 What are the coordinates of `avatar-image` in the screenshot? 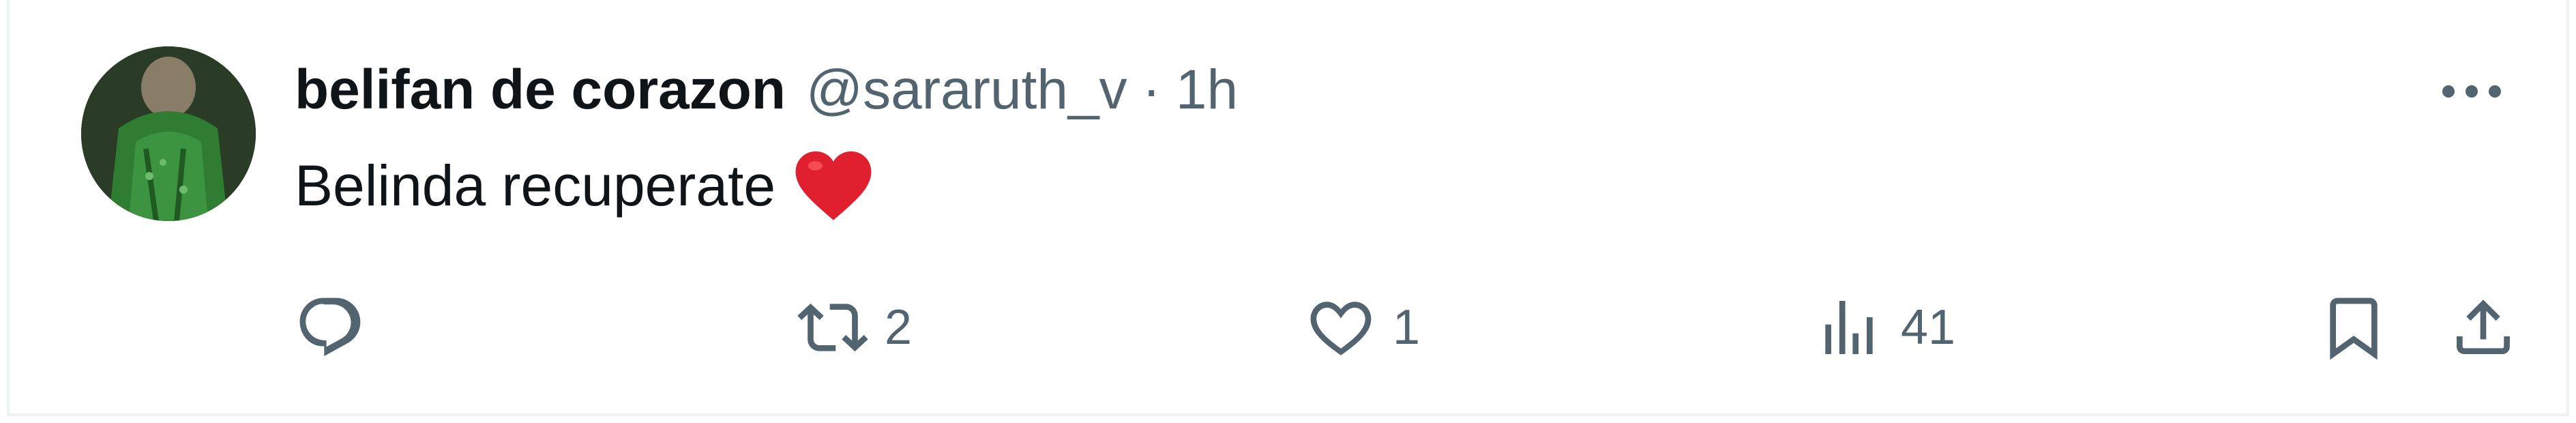 It's located at (168, 133).